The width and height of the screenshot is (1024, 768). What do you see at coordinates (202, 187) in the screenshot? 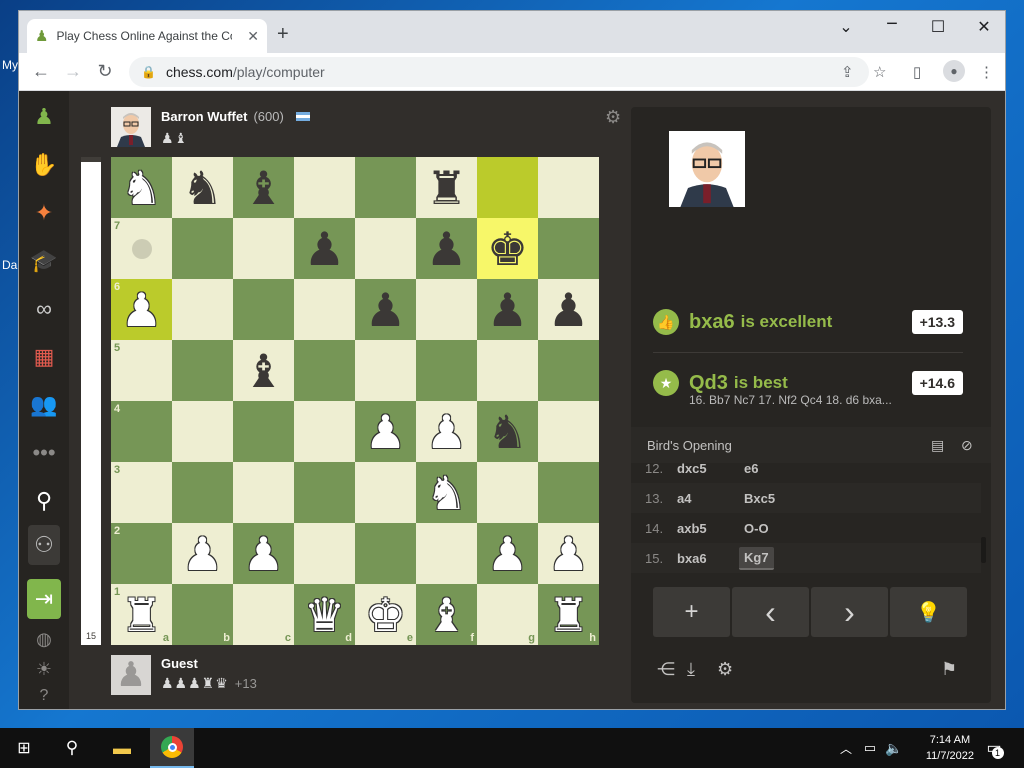
I see `square-b8: ♞` at bounding box center [202, 187].